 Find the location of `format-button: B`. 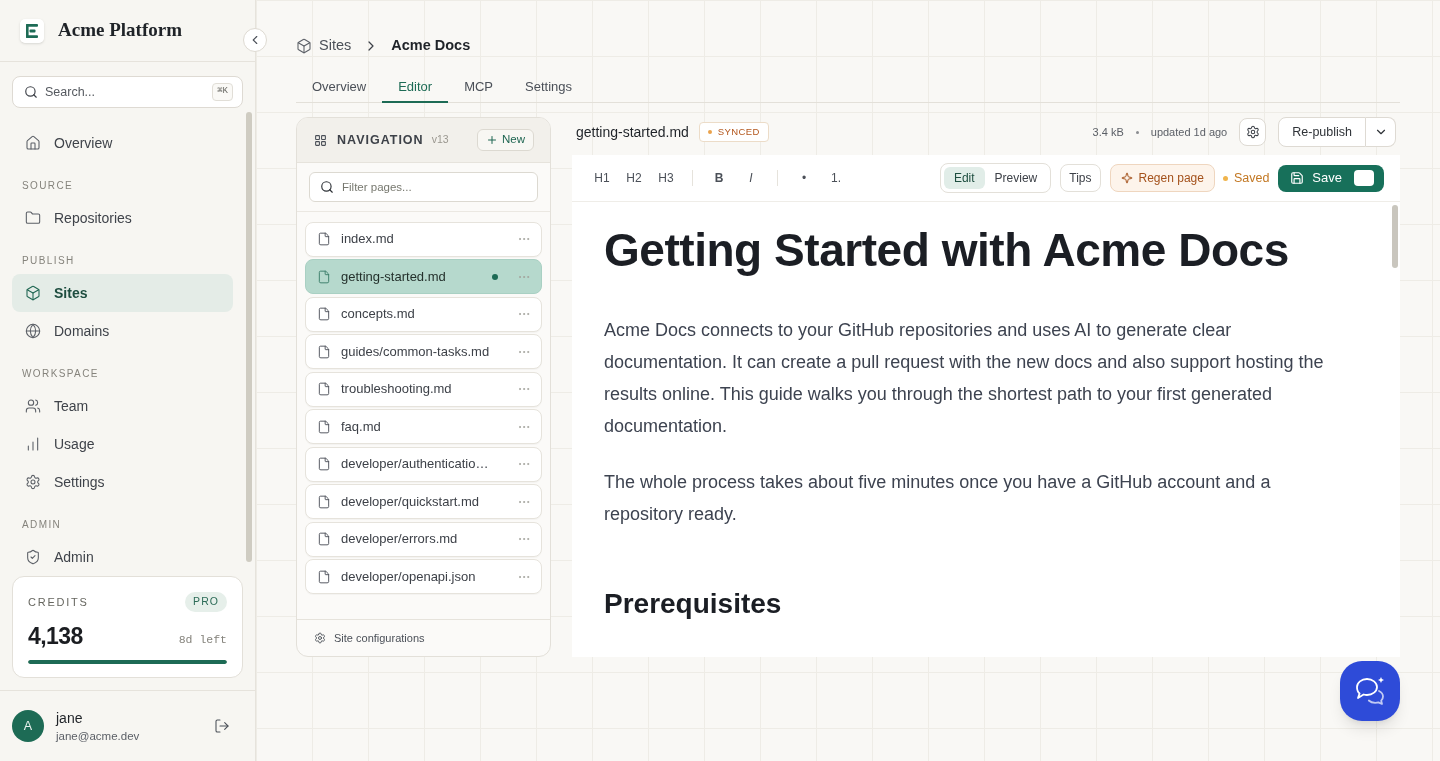

format-button: B is located at coordinates (719, 178).